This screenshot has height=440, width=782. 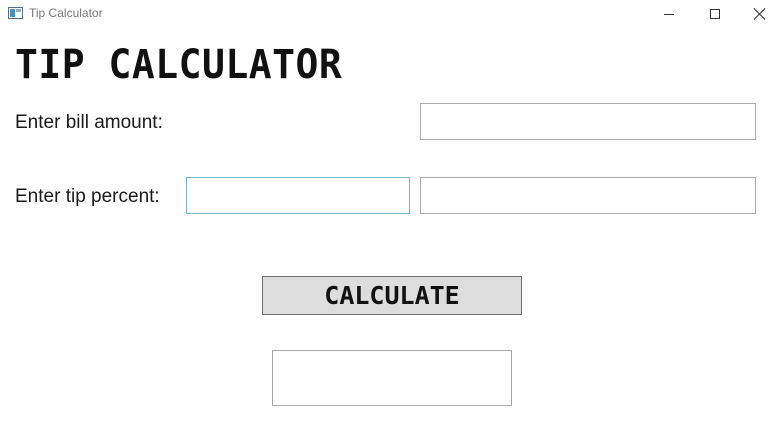 What do you see at coordinates (87, 196) in the screenshot?
I see `tip-percent-label: Enter tip percent:` at bounding box center [87, 196].